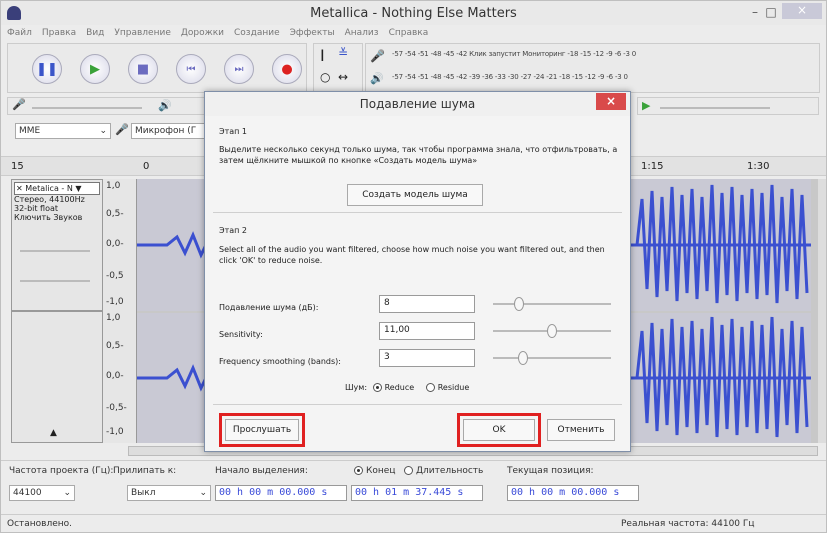 The height and width of the screenshot is (533, 827). What do you see at coordinates (59, 33) in the screenshot?
I see `menu-edit: Правка` at bounding box center [59, 33].